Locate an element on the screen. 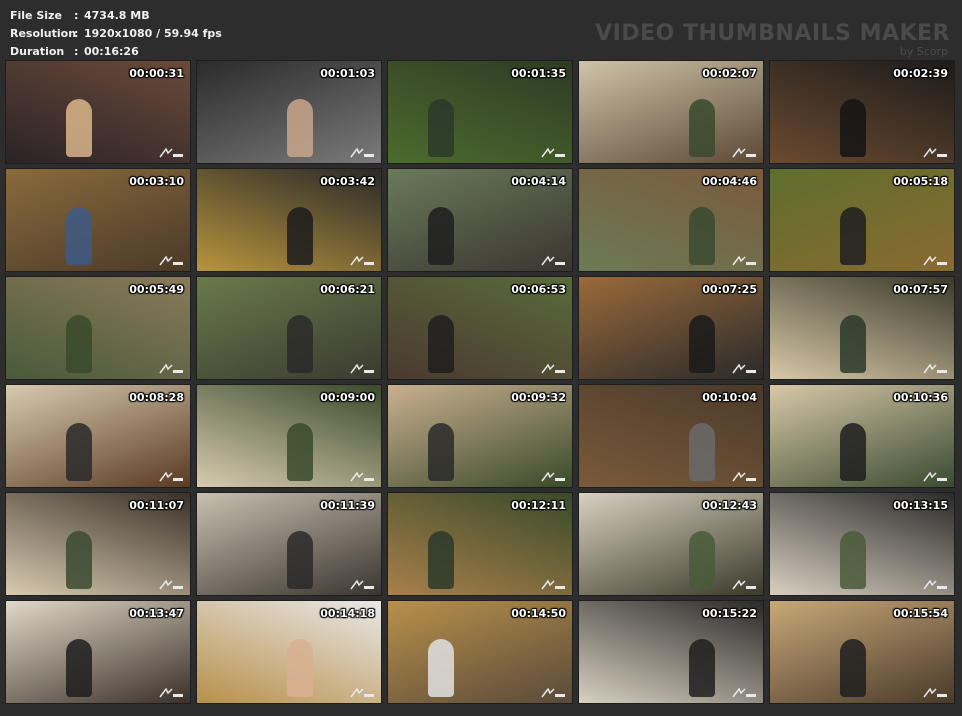  video-thumbnail: 00:05:49 is located at coordinates (98, 328).